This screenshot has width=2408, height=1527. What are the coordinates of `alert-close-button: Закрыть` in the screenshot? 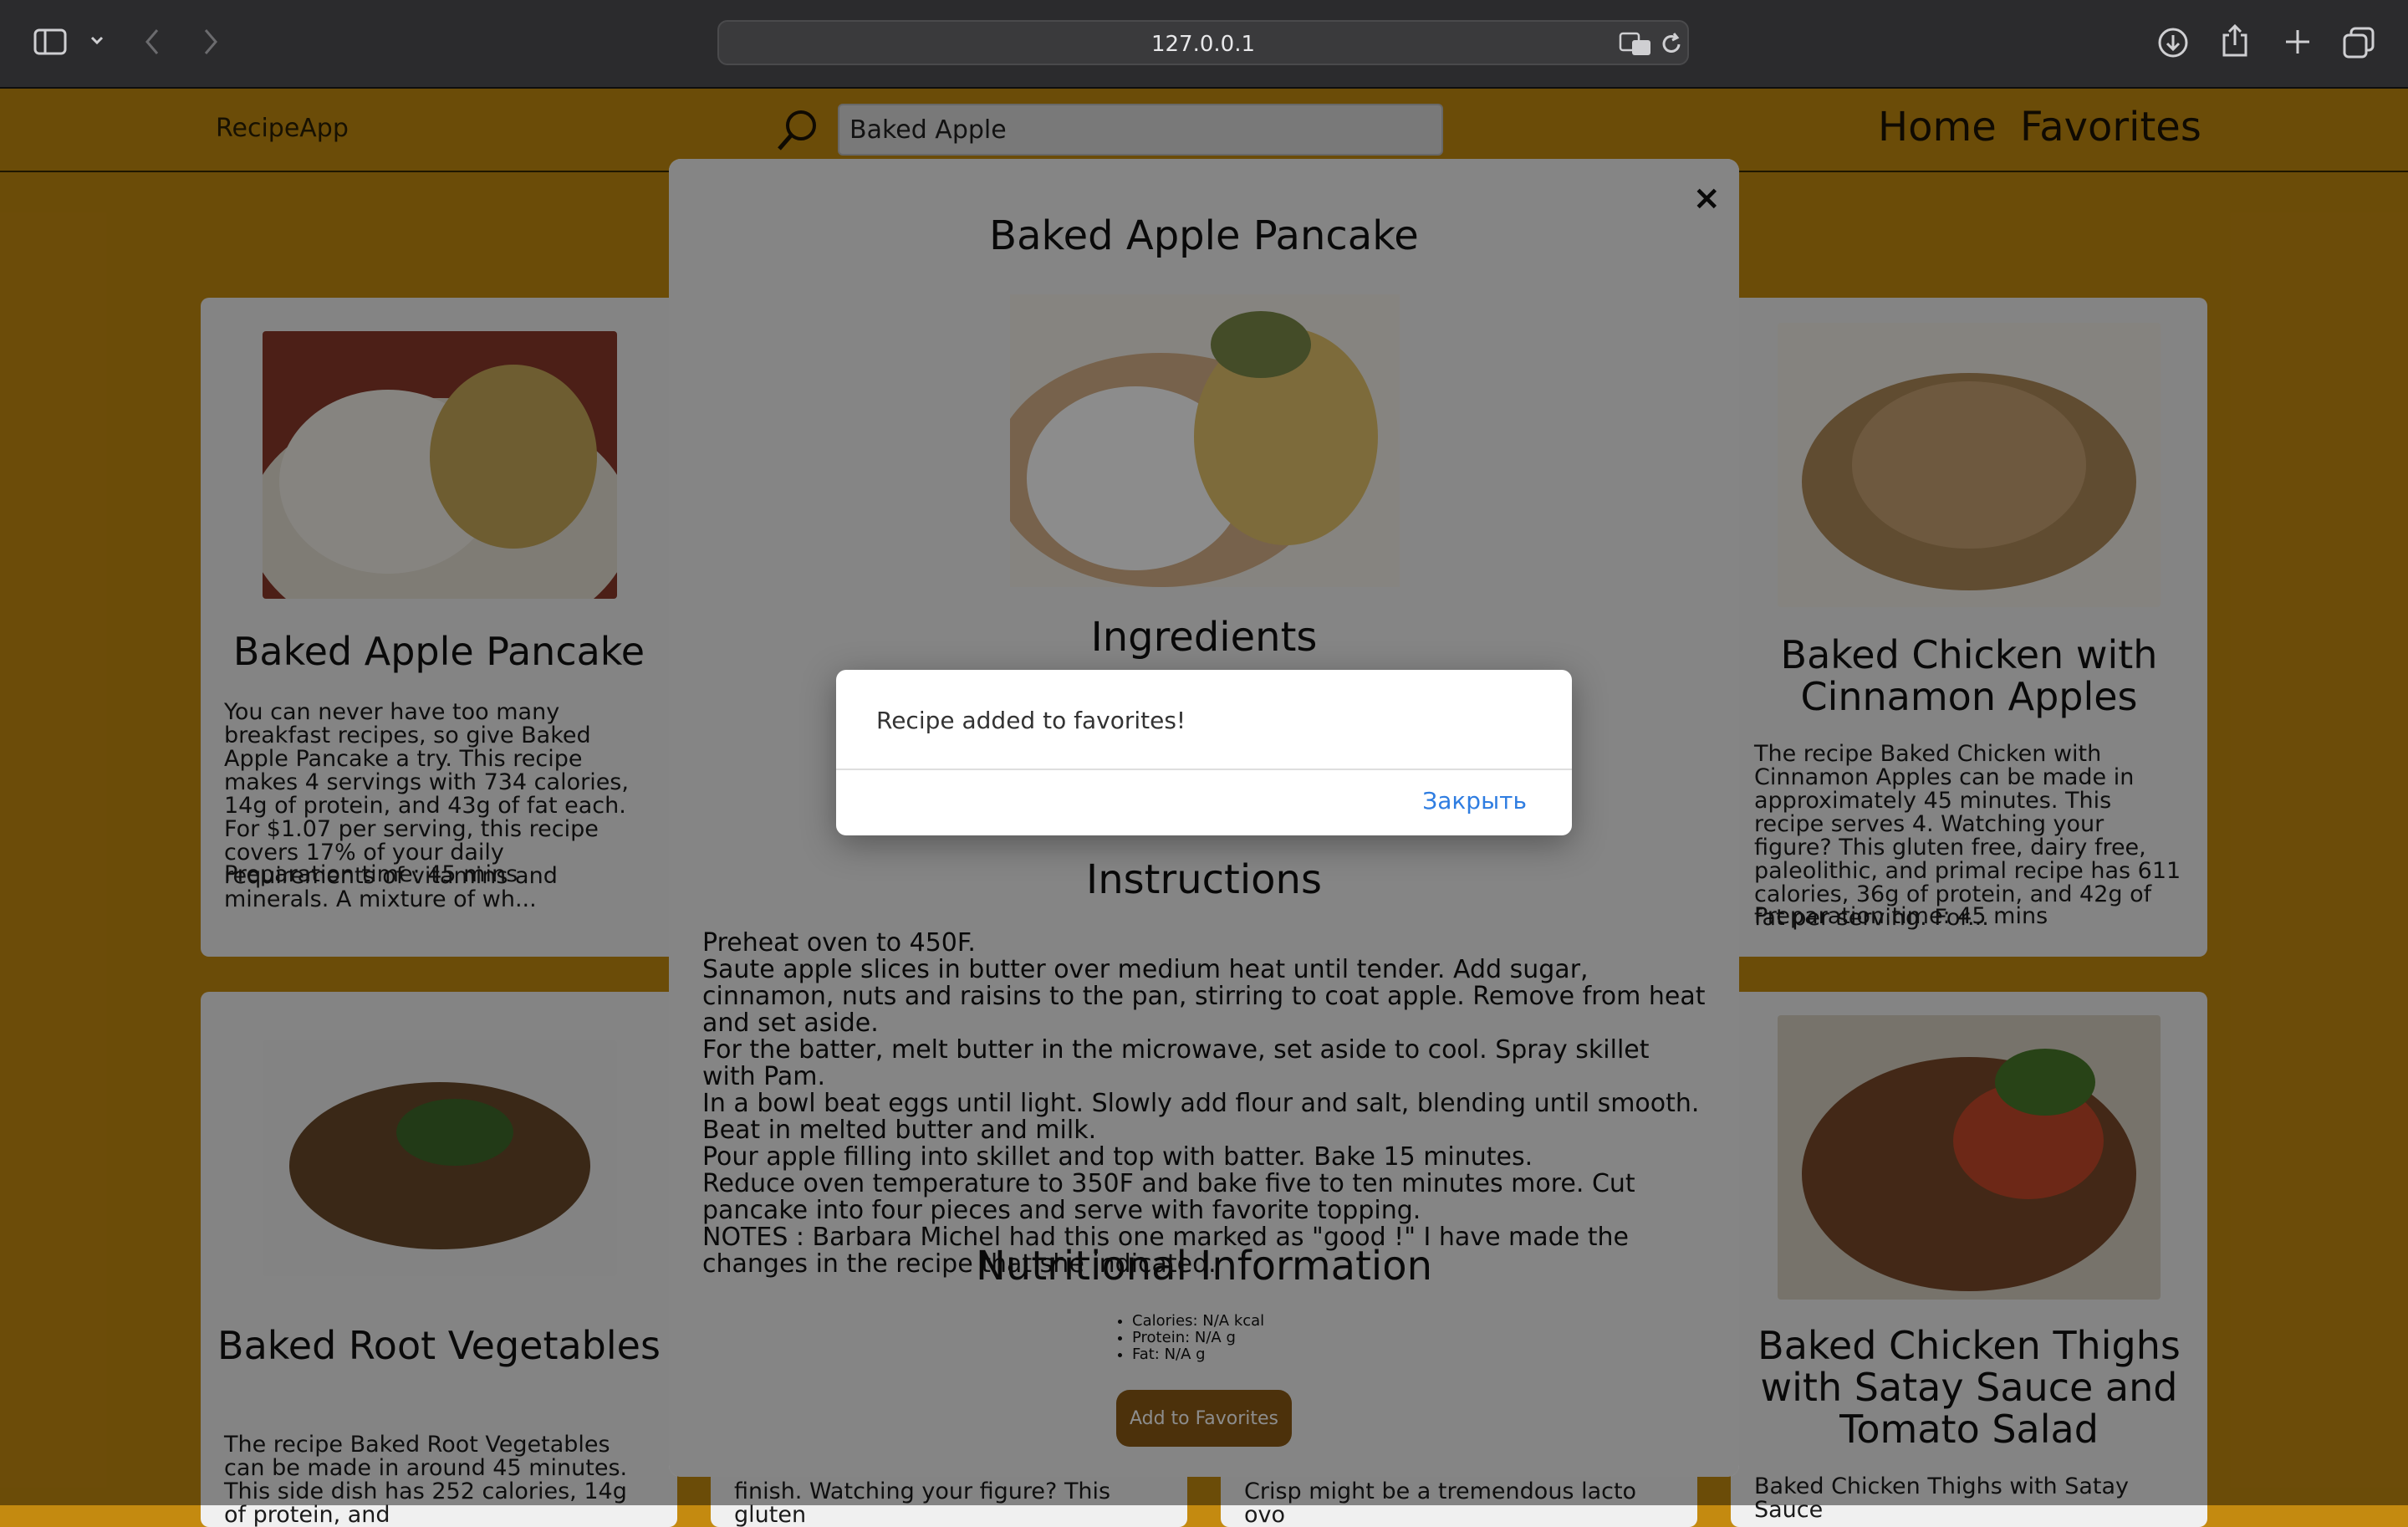 It's located at (1475, 801).